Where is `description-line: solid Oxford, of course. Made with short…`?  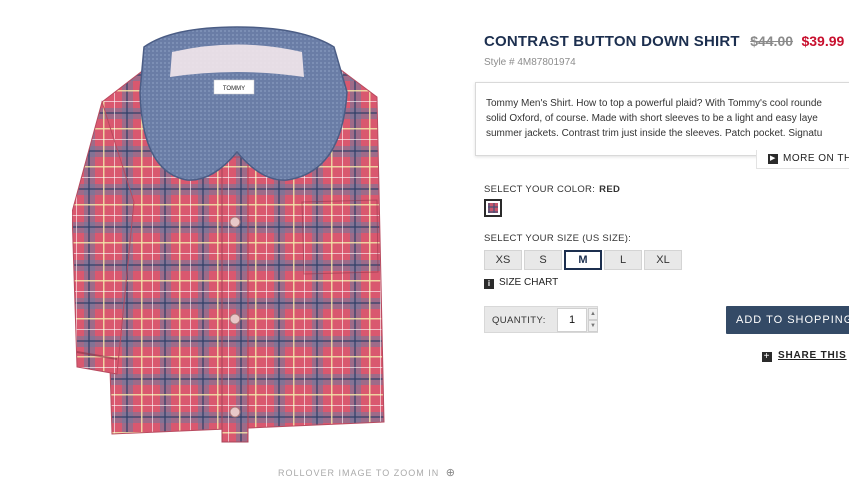
description-line: solid Oxford, of course. Made with short… is located at coordinates (652, 118).